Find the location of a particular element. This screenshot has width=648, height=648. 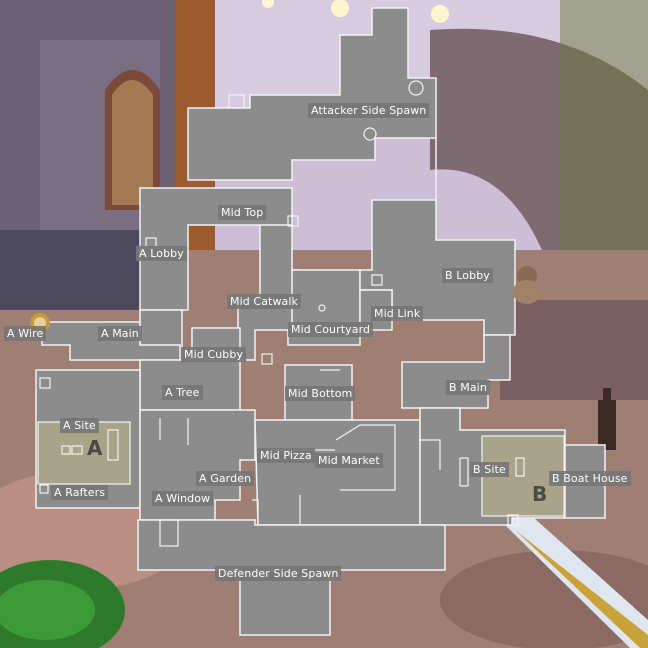

label-b-main: B Main is located at coordinates (468, 387).